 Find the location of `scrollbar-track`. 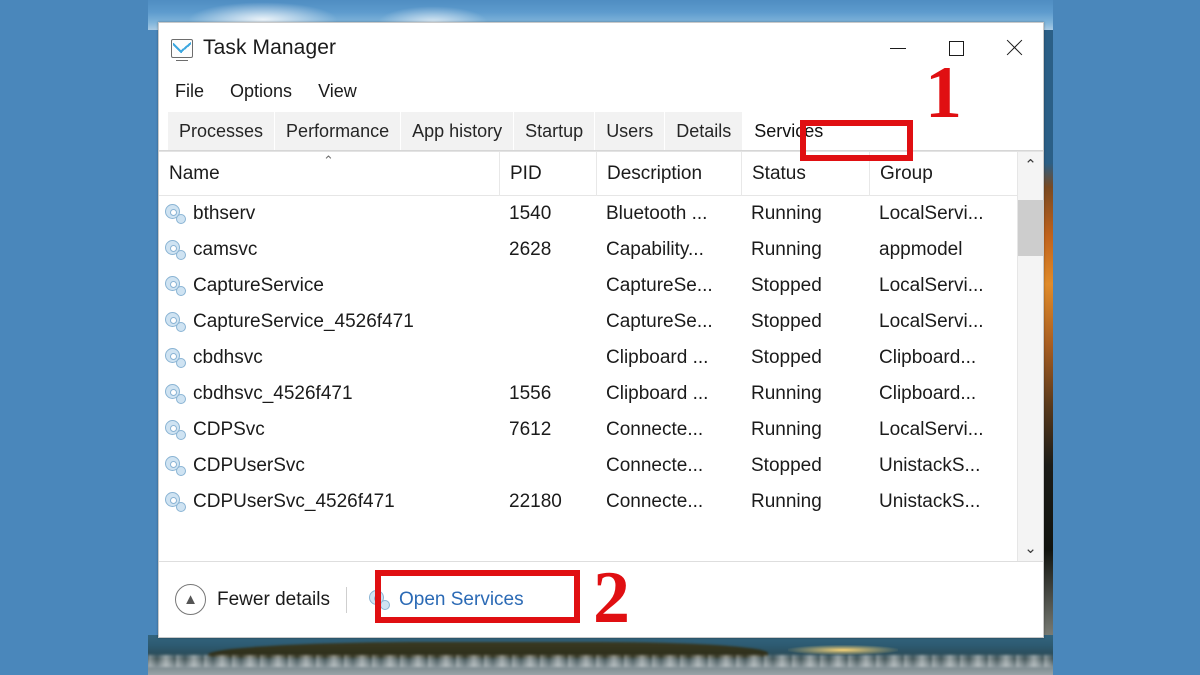

scrollbar-track is located at coordinates (1030, 356).